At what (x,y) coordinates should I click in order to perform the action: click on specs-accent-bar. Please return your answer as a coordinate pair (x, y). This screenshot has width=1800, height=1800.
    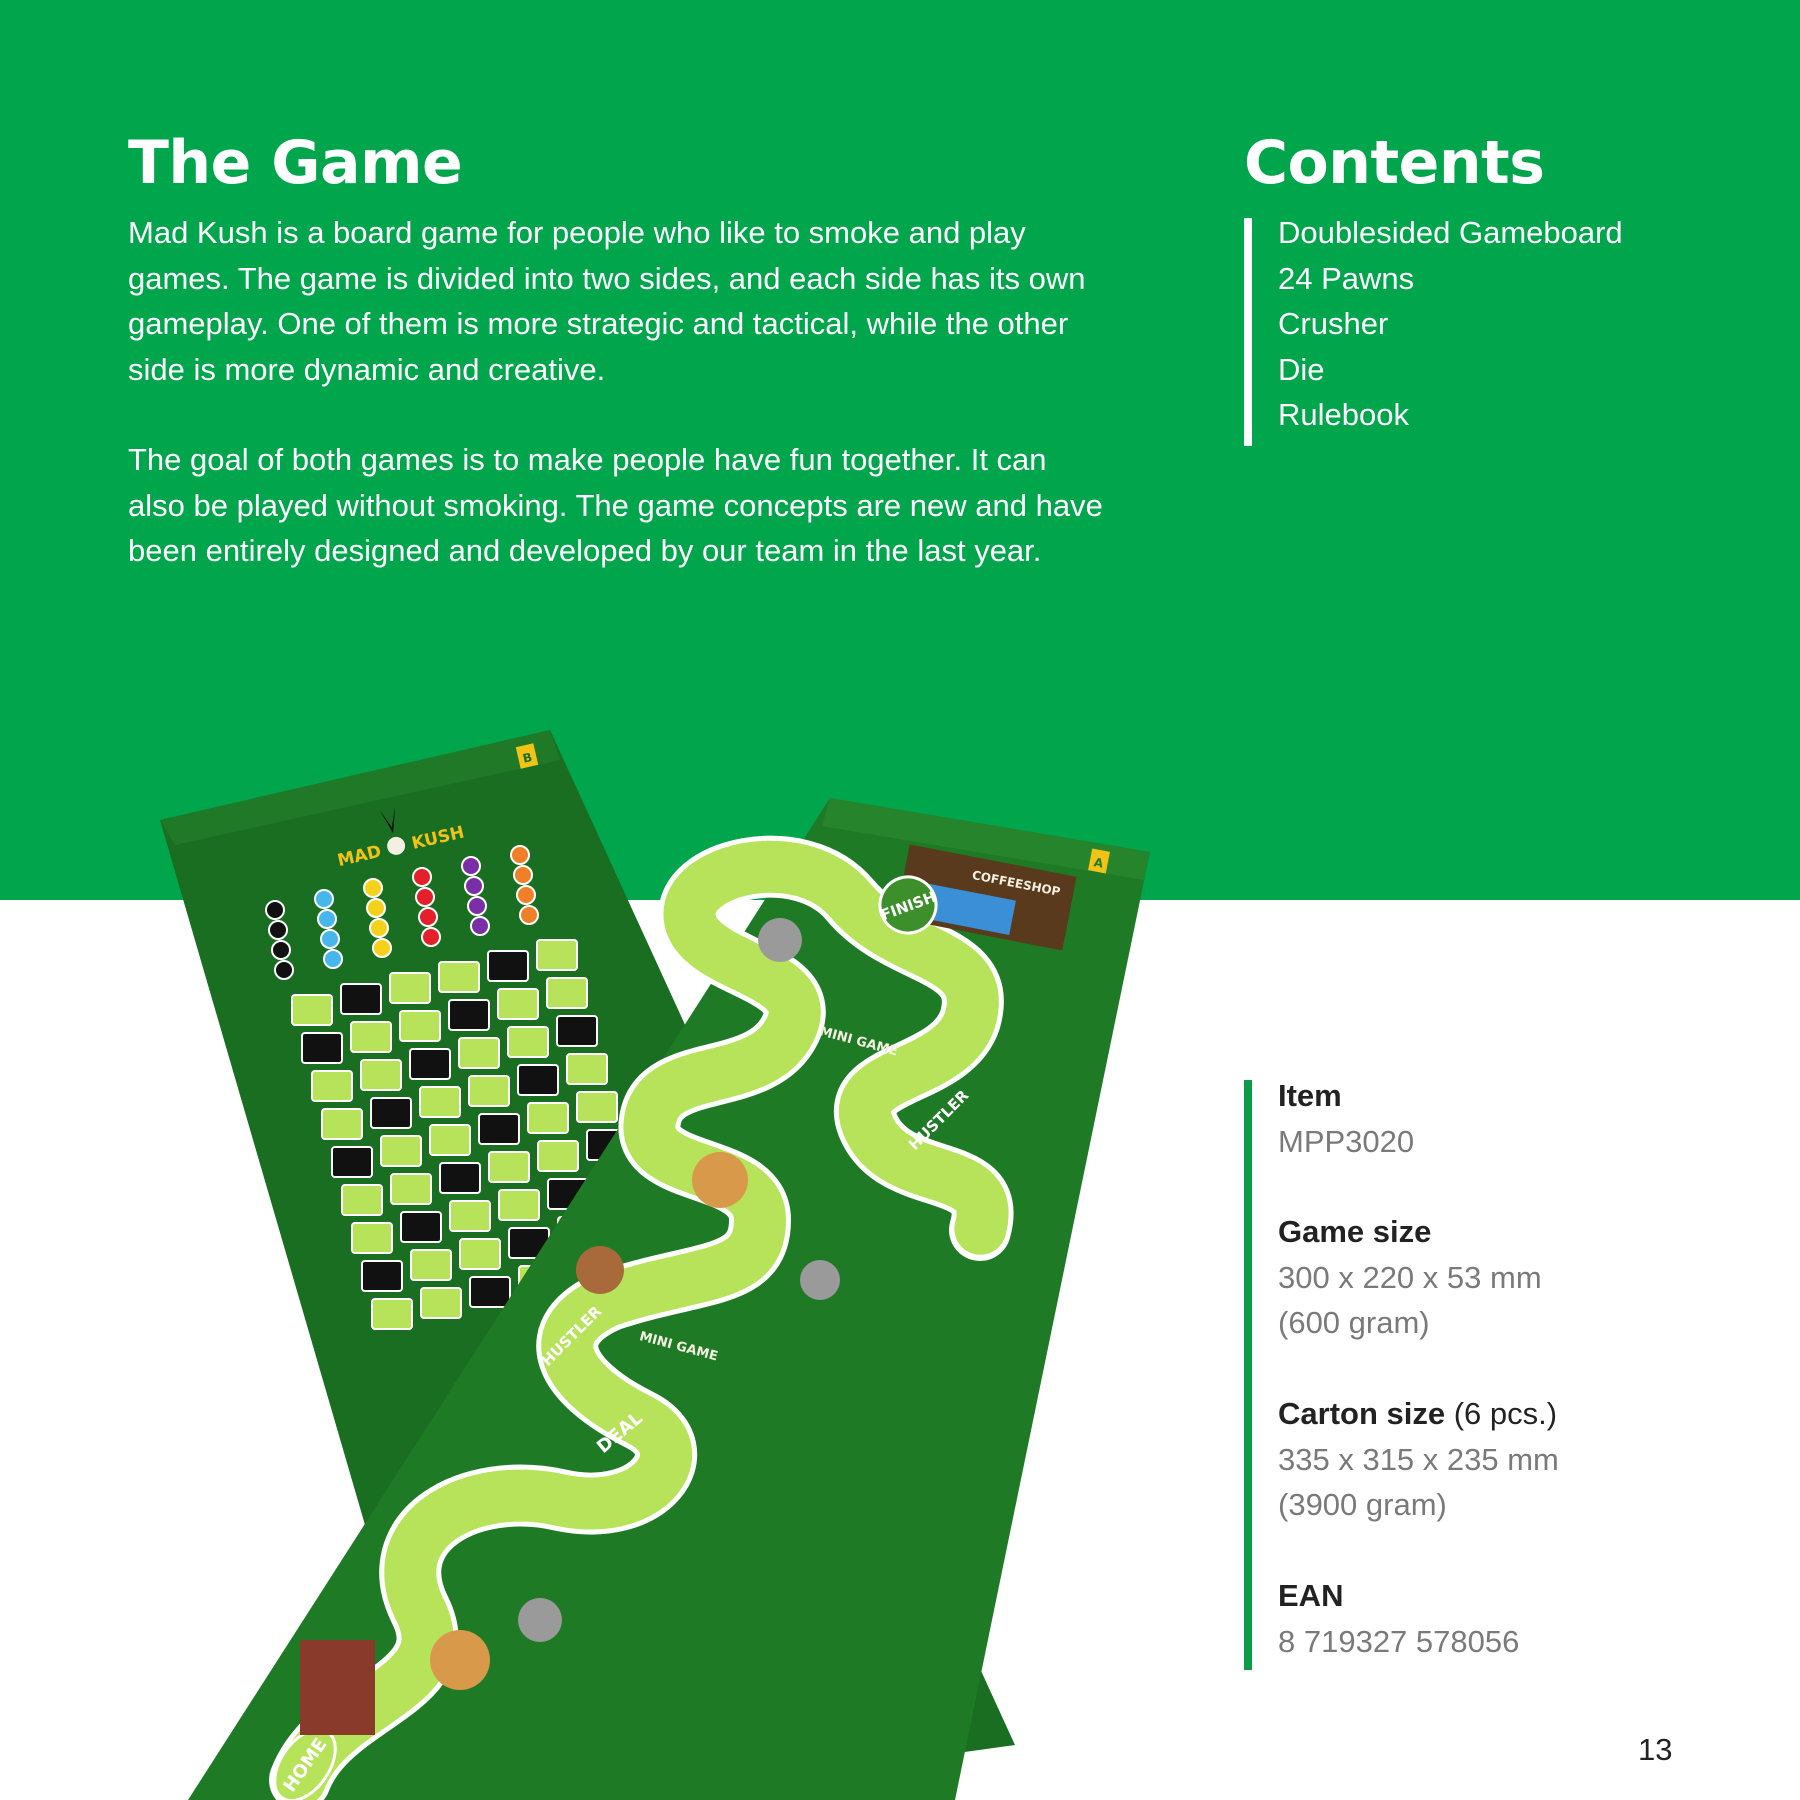
    Looking at the image, I should click on (1248, 1375).